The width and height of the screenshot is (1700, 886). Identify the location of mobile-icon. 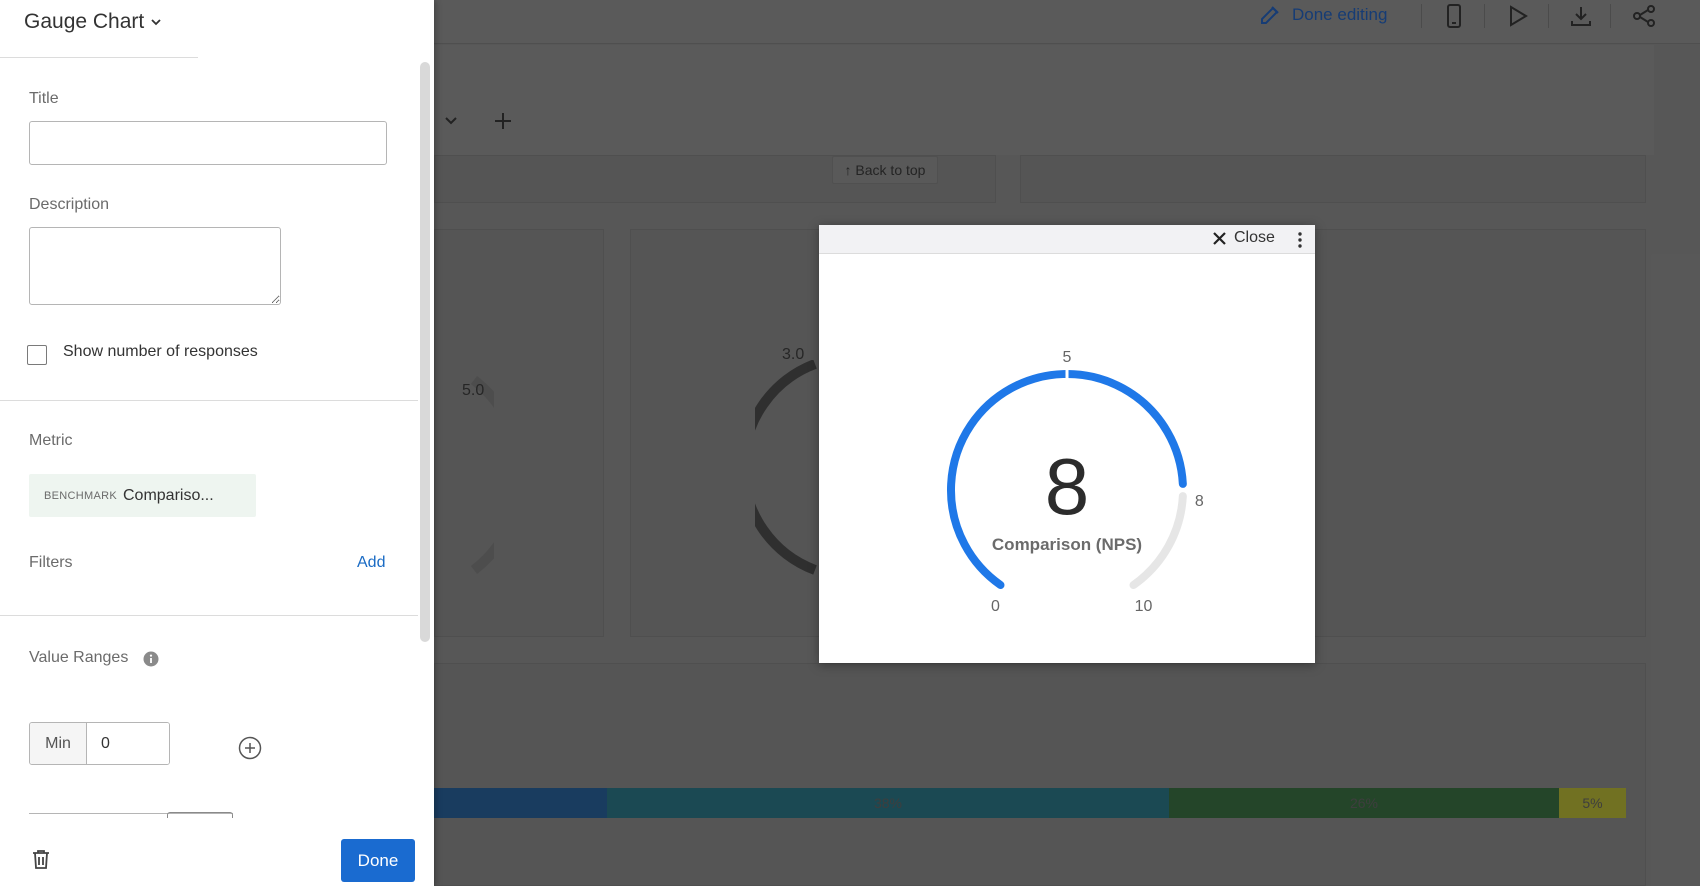
(1454, 16).